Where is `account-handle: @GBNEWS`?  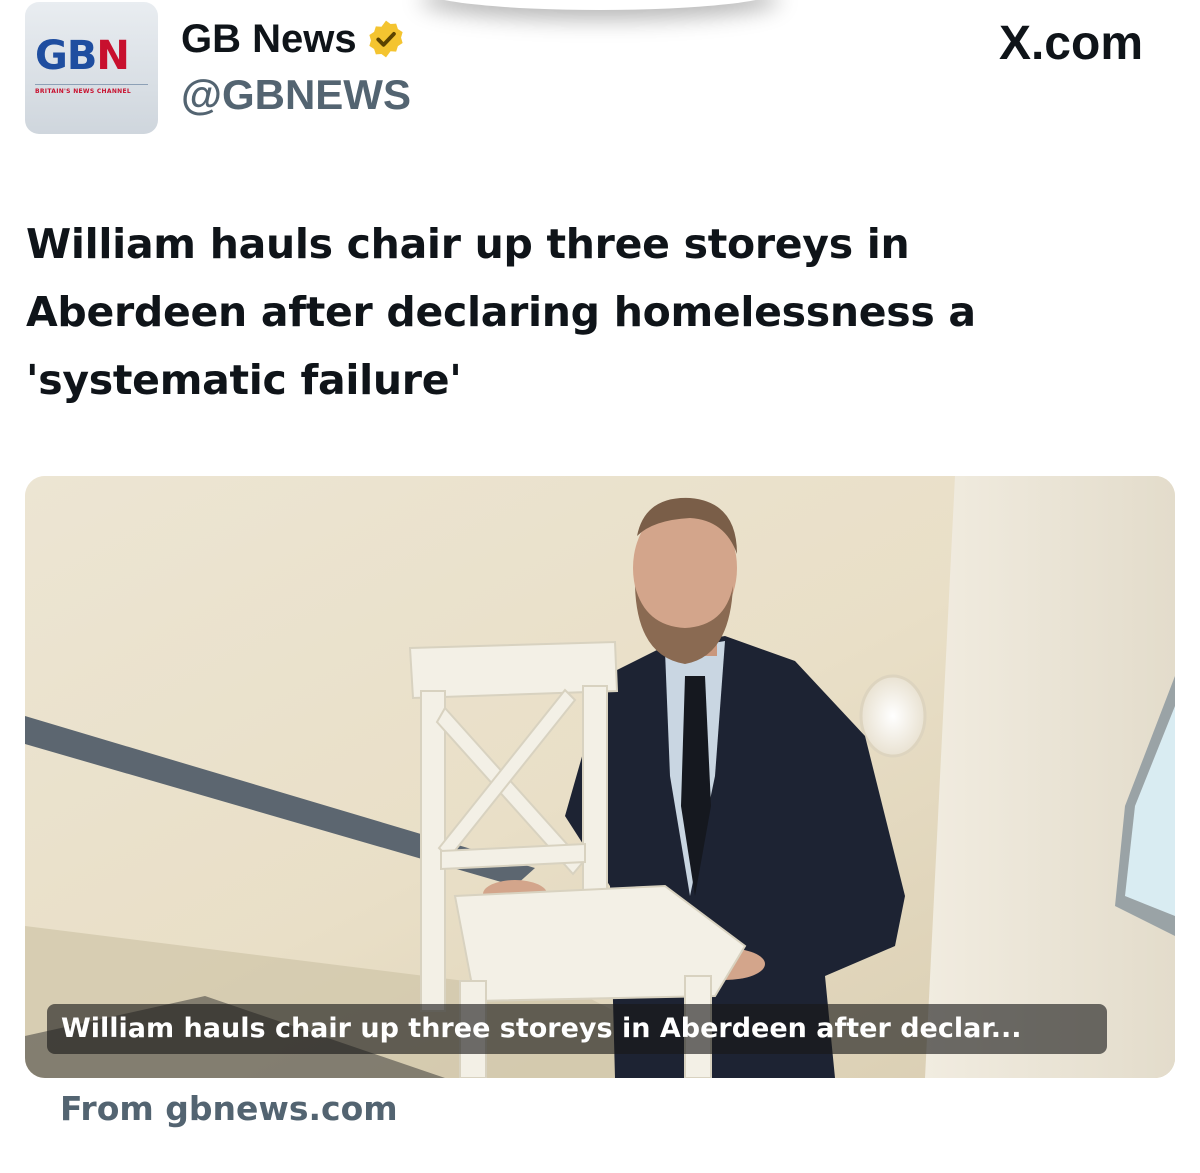 account-handle: @GBNEWS is located at coordinates (296, 95).